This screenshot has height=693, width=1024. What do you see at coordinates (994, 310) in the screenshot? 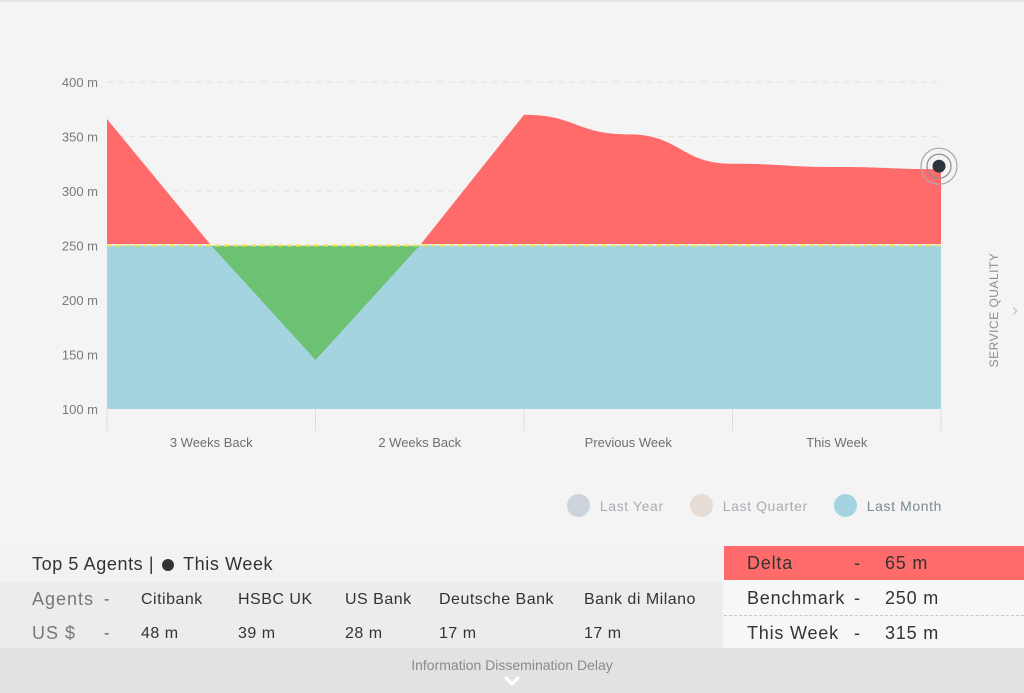
I see `service-quality-label: SERVICE QUALITY` at bounding box center [994, 310].